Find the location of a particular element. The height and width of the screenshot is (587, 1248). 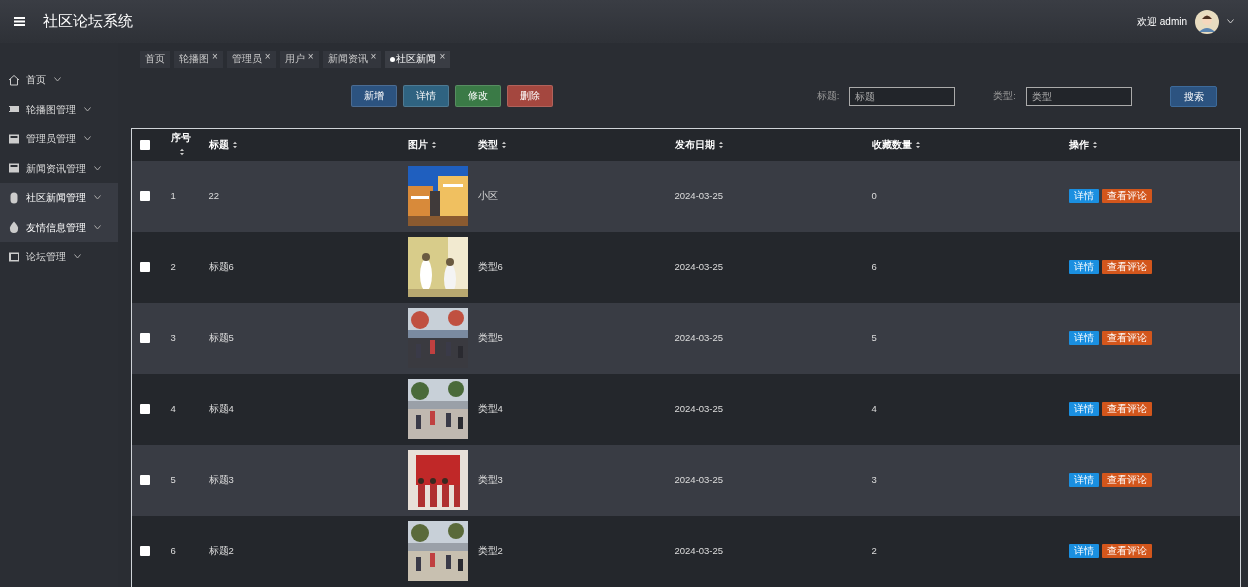

details-button: 详情 is located at coordinates (426, 96).